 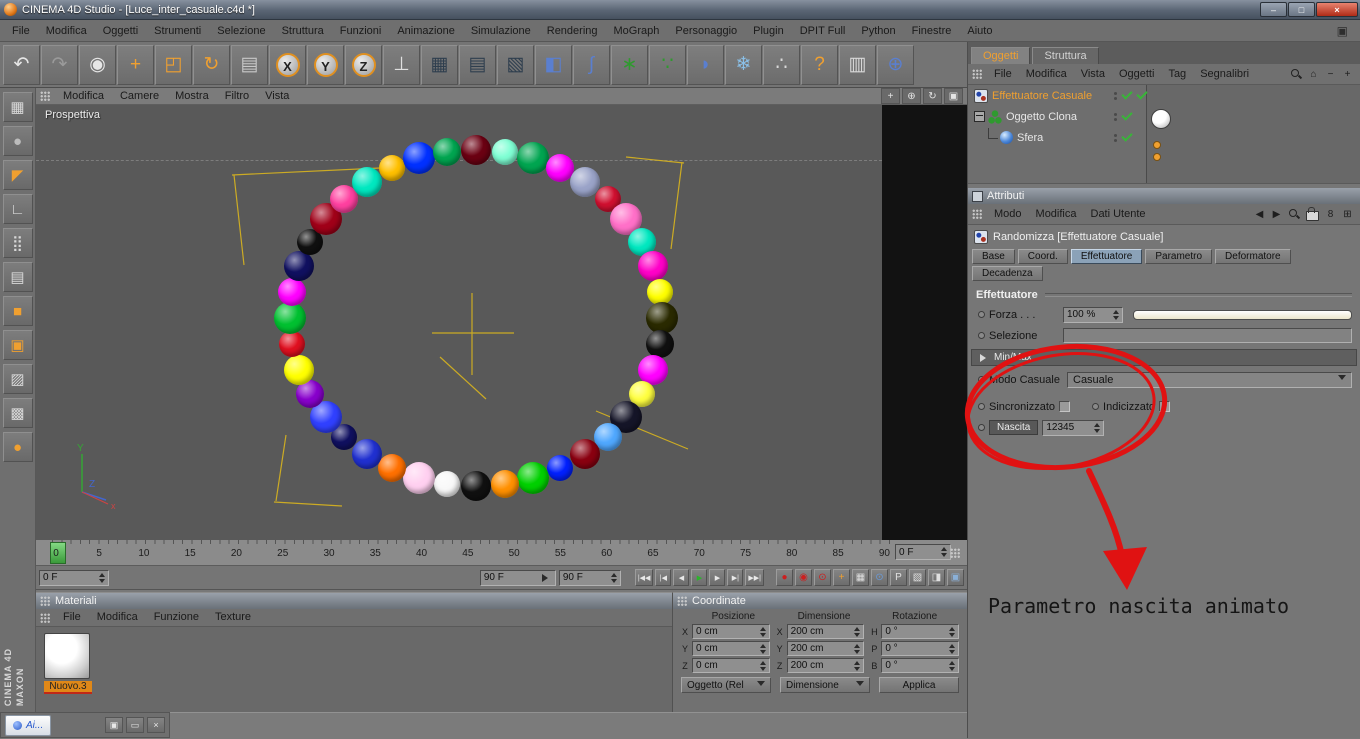 What do you see at coordinates (699, 577) in the screenshot?
I see `play-button: ▶` at bounding box center [699, 577].